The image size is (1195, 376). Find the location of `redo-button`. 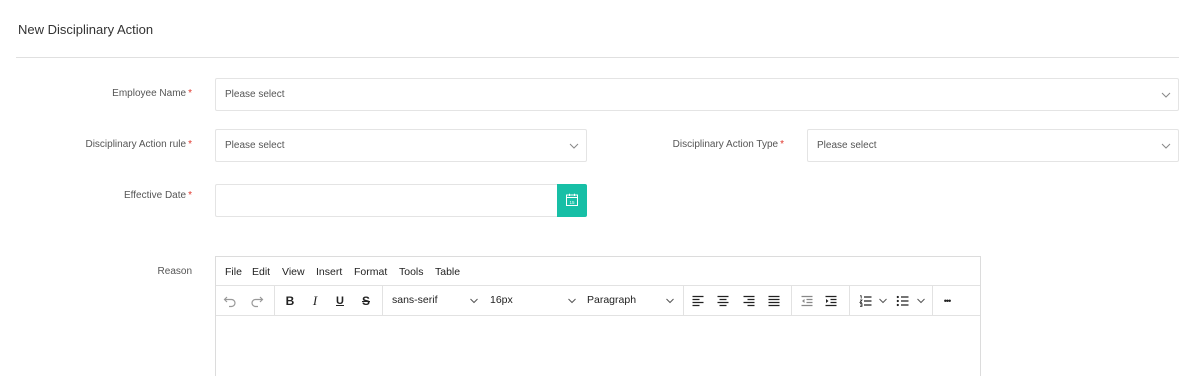

redo-button is located at coordinates (257, 301).